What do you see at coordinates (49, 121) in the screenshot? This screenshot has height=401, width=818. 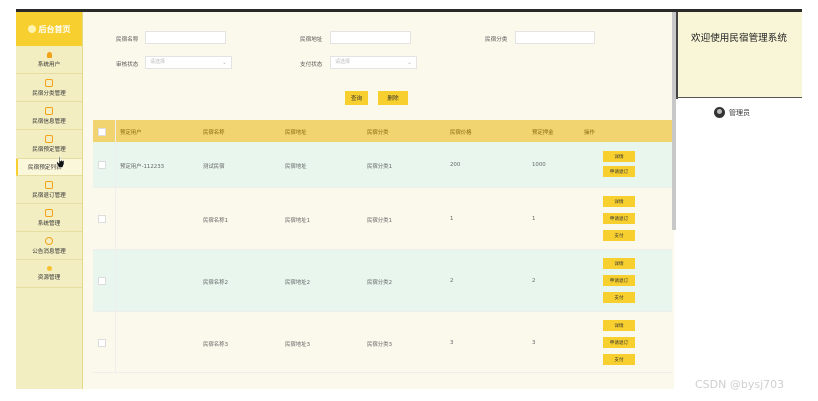 I see `sidebar-item-label: 民宿信息管理` at bounding box center [49, 121].